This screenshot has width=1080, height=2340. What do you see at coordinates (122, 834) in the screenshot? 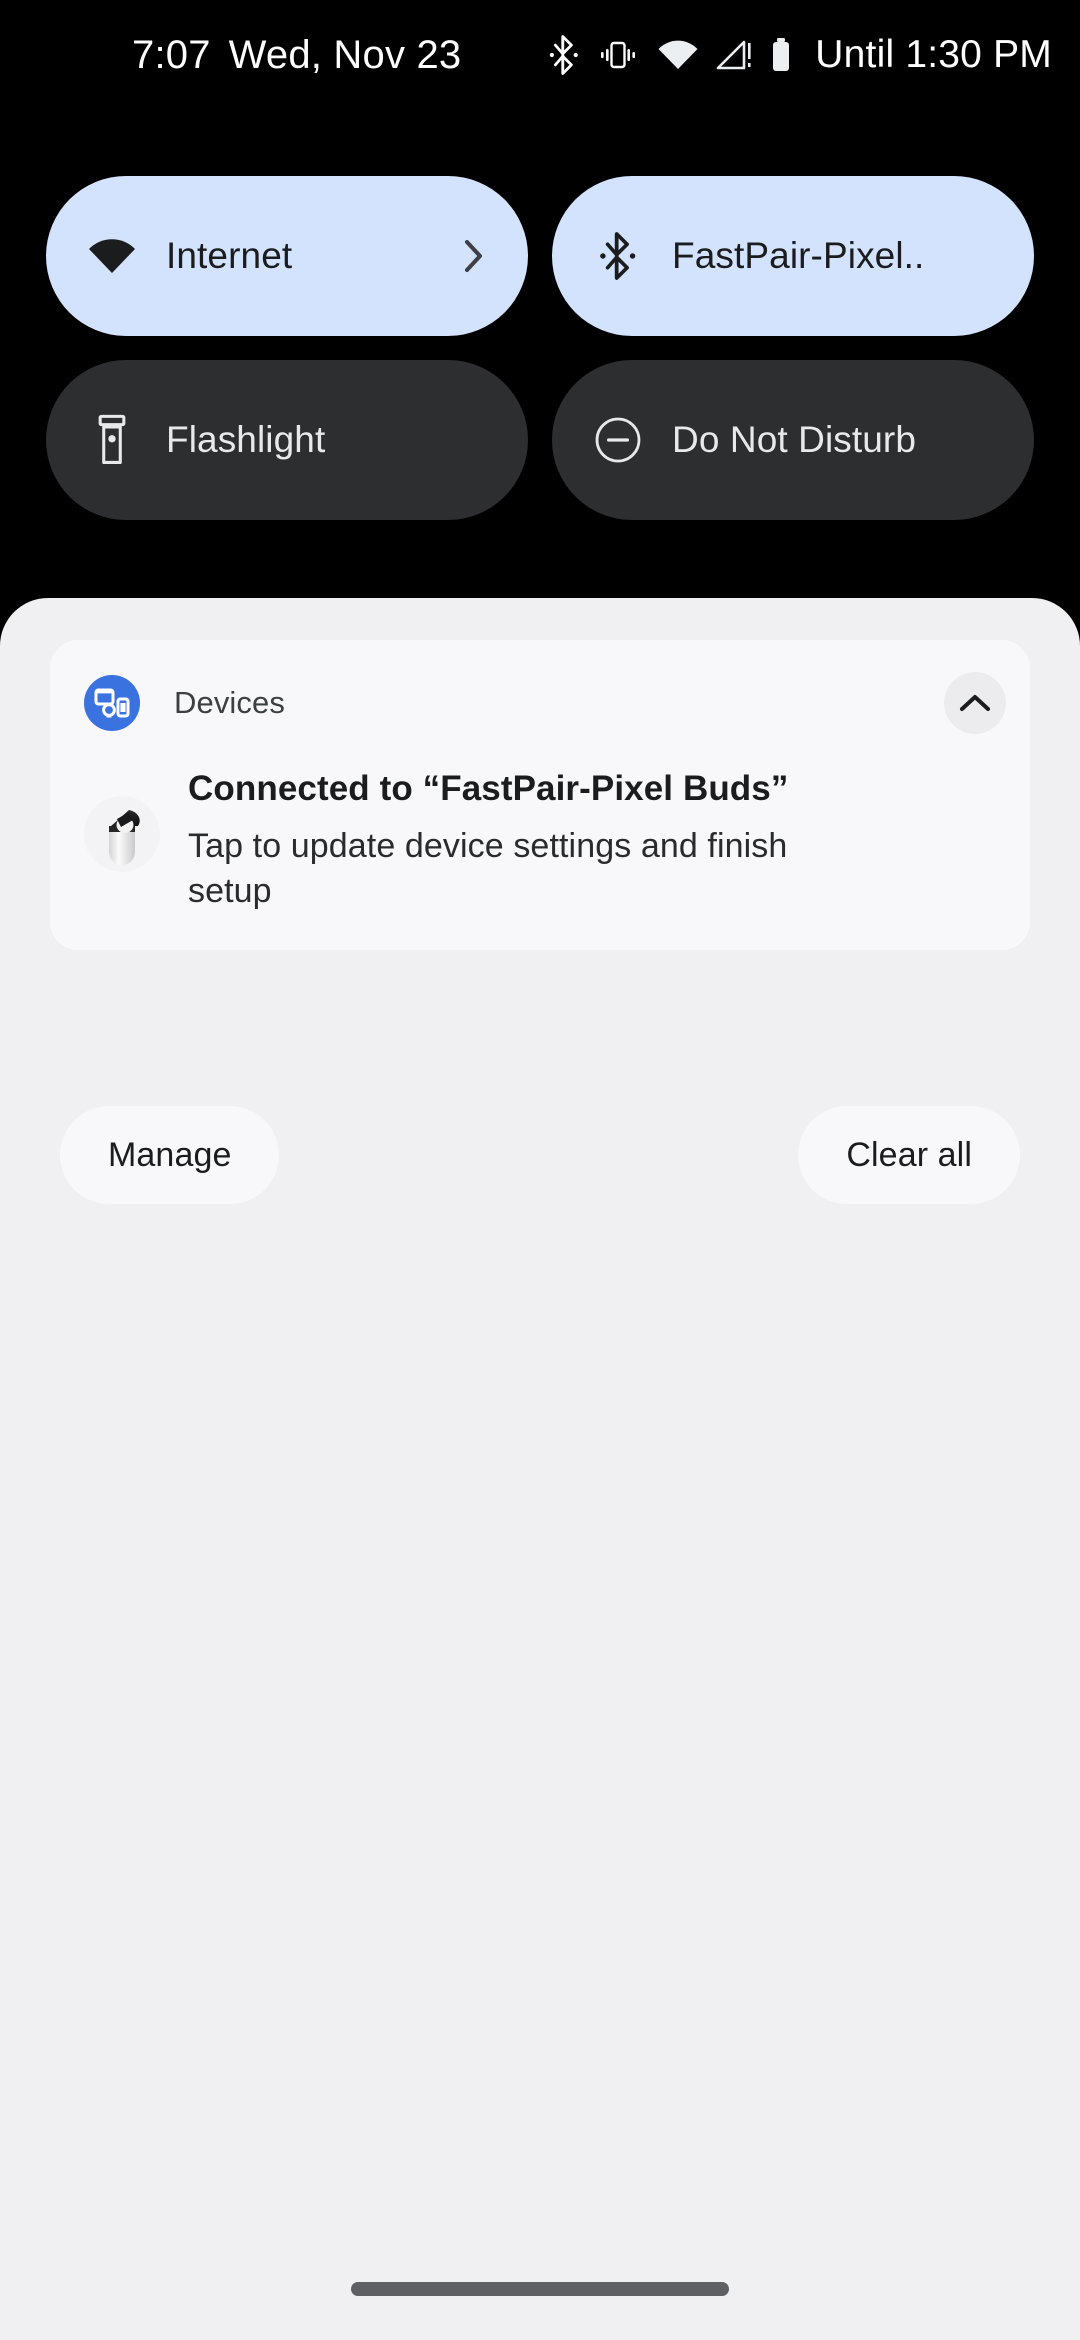
I see `pixel-buds-case-image` at bounding box center [122, 834].